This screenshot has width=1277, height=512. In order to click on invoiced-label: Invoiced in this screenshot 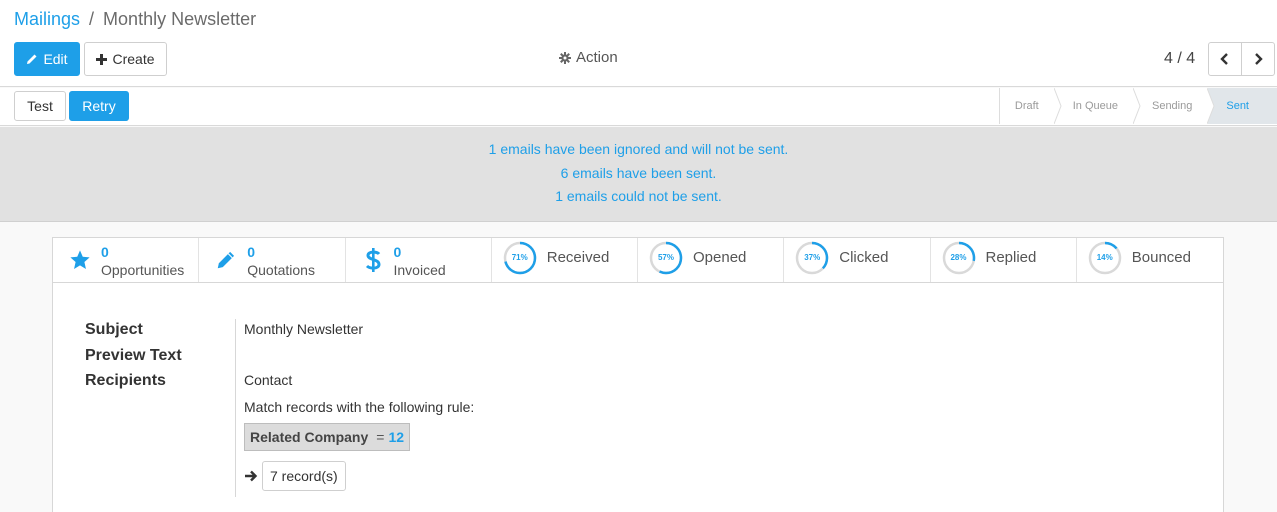, I will do `click(419, 270)`.